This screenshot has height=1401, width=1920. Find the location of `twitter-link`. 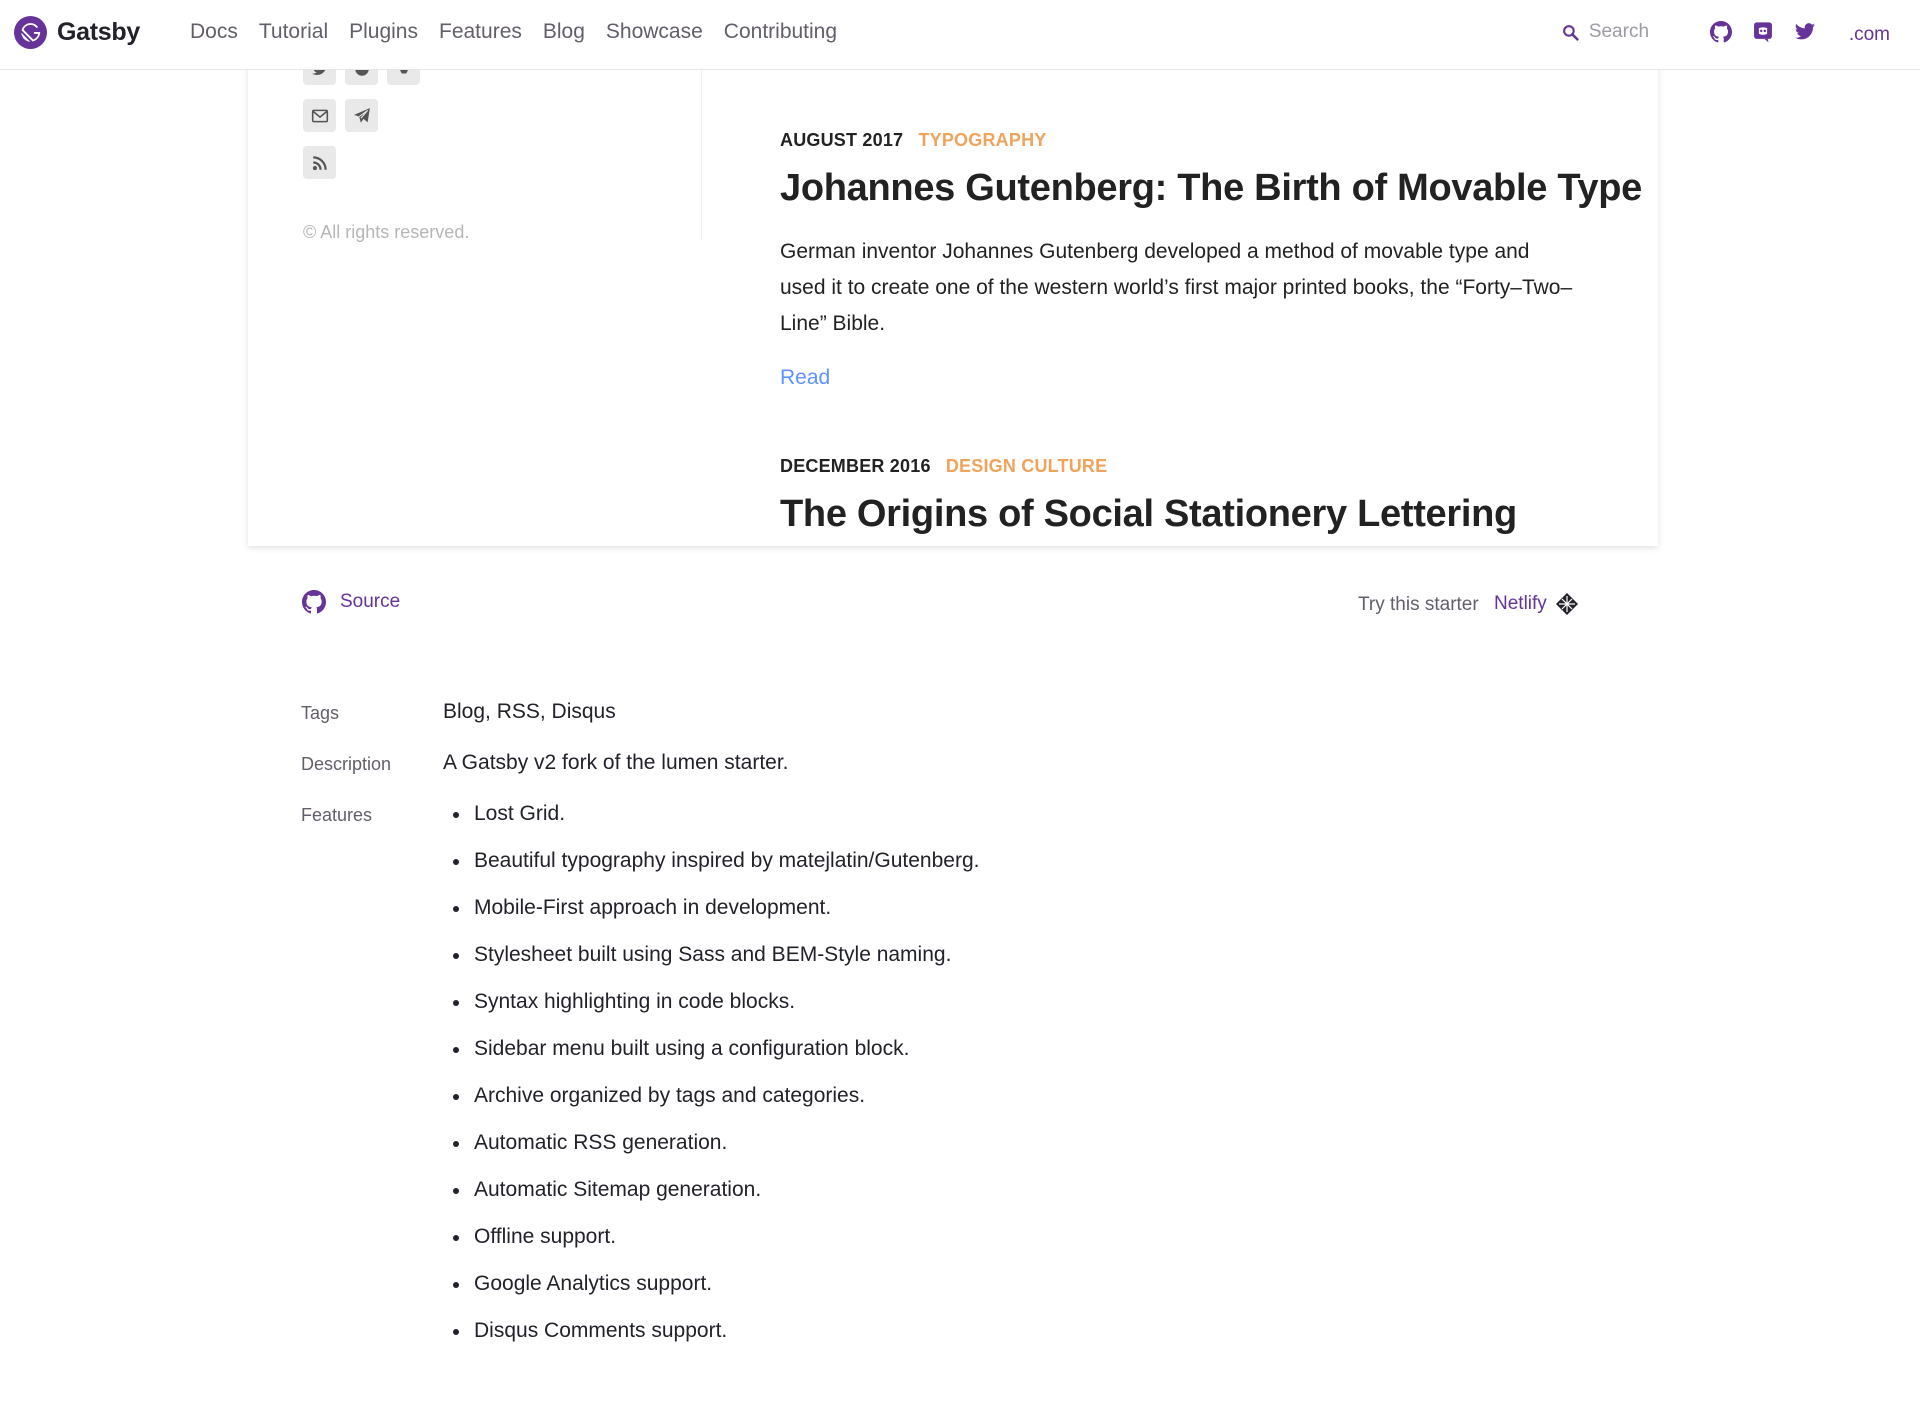

twitter-link is located at coordinates (1805, 32).